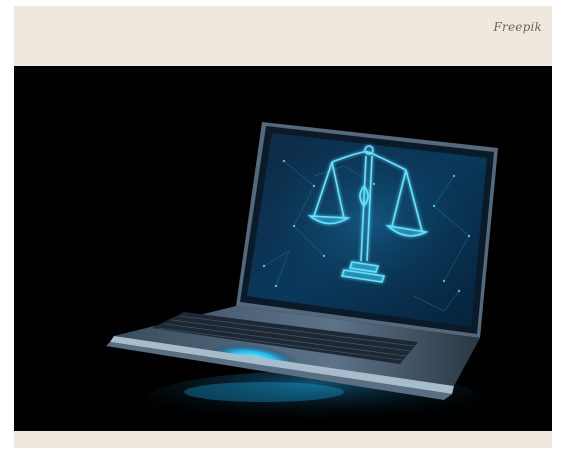 Image resolution: width=568 pixels, height=454 pixels. Describe the element at coordinates (518, 27) in the screenshot. I see `credit-text: Freepik` at that location.